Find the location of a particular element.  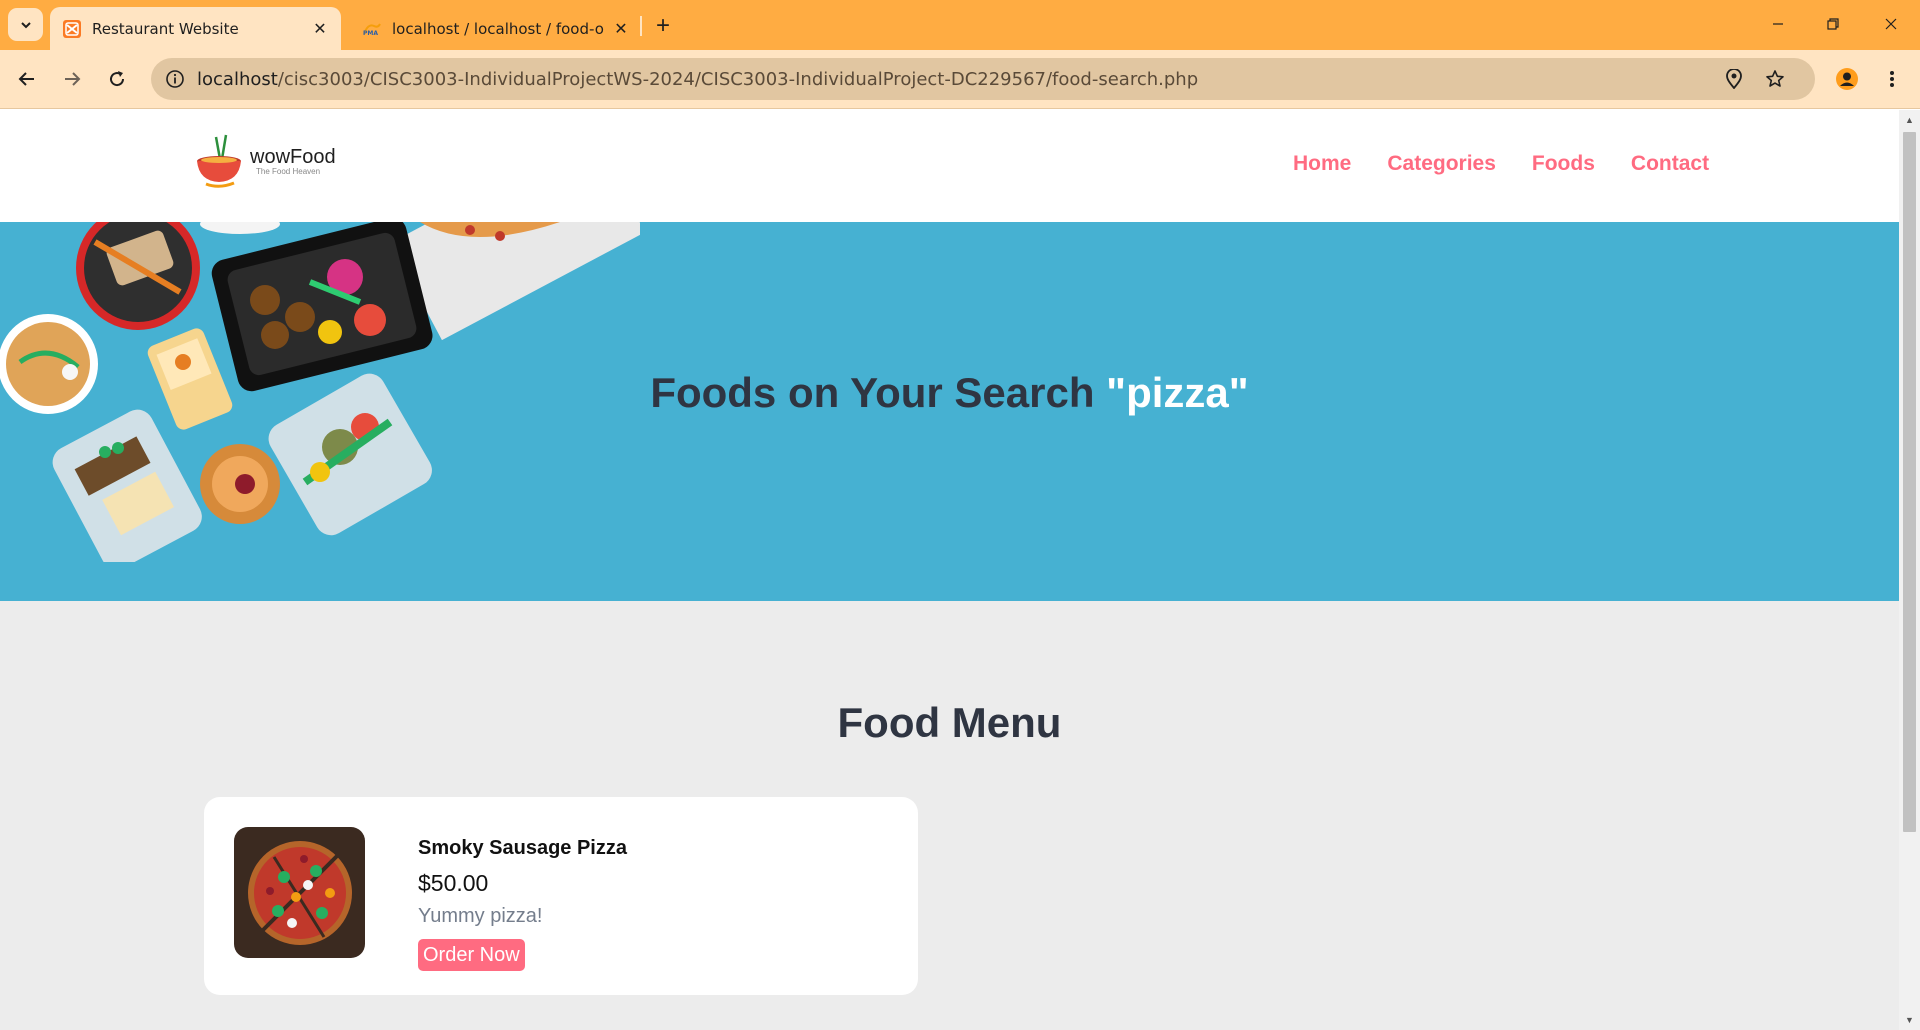

search-query: "pizza" is located at coordinates (1177, 392).